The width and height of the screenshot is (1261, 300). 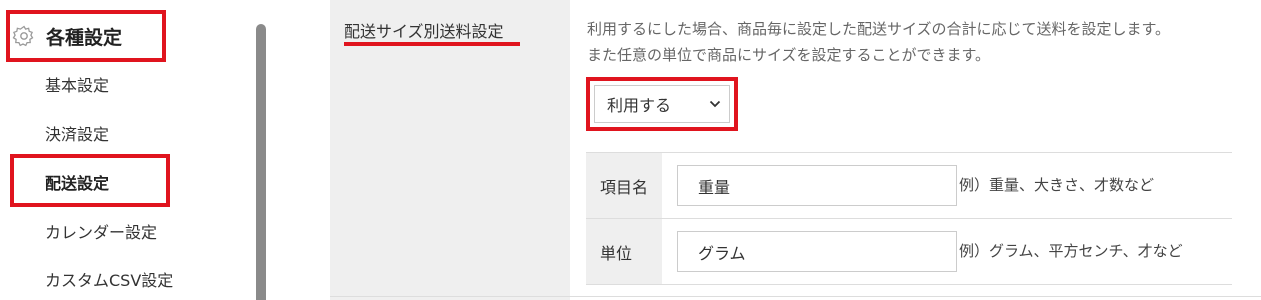 I want to click on table-row-unit: 単位 グラム 例）グラム、平方センチ、才など, so click(x=909, y=252).